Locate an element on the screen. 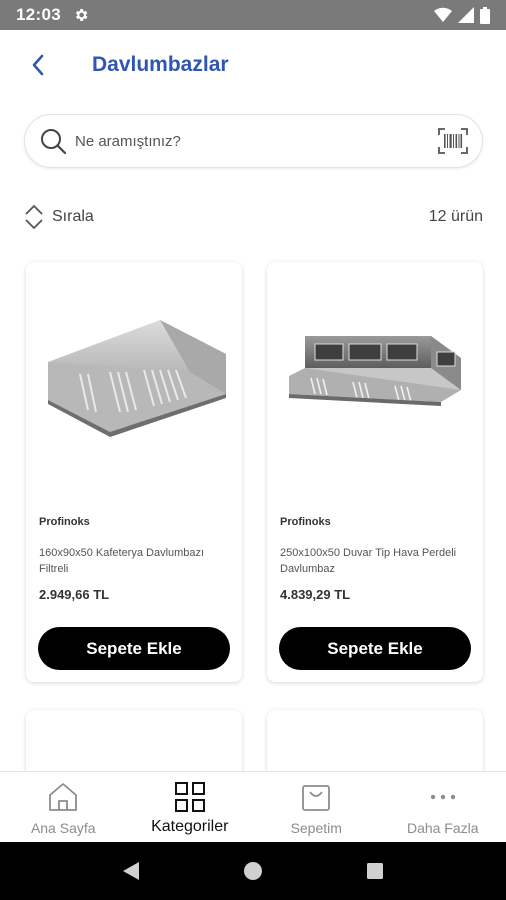  nav-label: Daha Fazla is located at coordinates (442, 828).